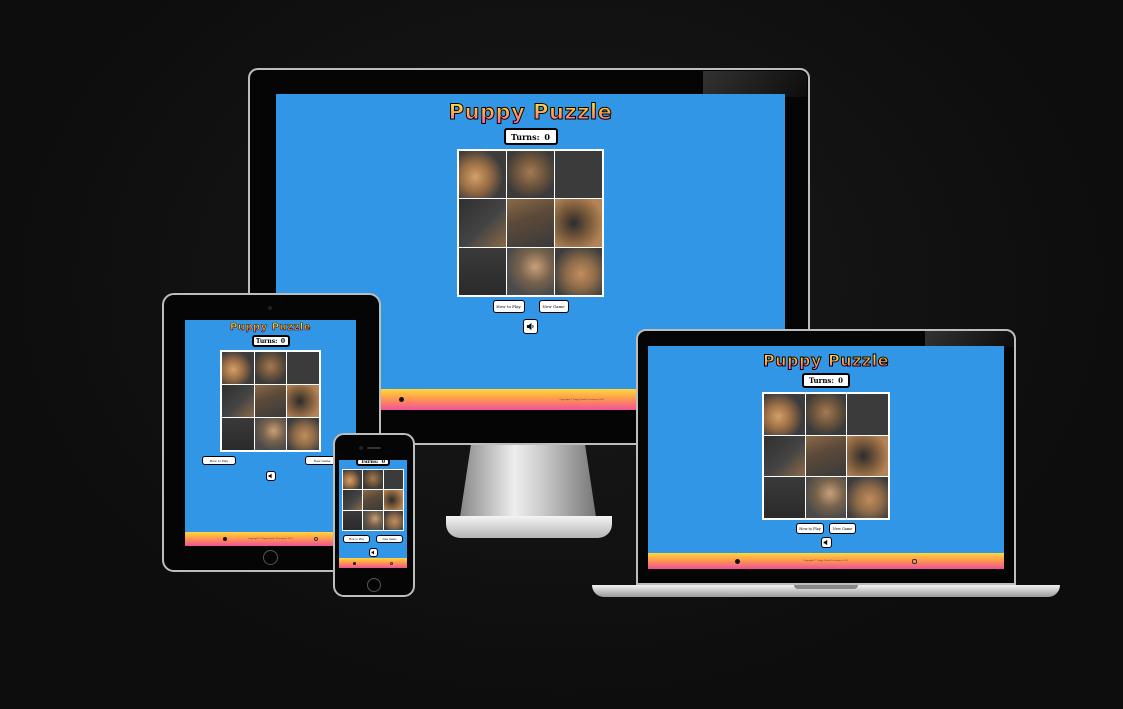  Describe the element at coordinates (361, 448) in the screenshot. I see `phone-camera` at that location.